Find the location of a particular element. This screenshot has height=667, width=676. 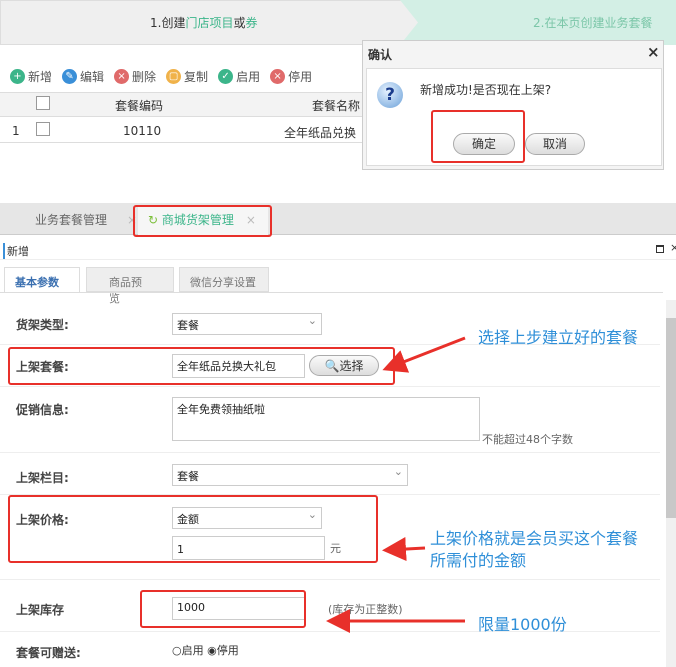

arrow-price is located at coordinates (404, 549).